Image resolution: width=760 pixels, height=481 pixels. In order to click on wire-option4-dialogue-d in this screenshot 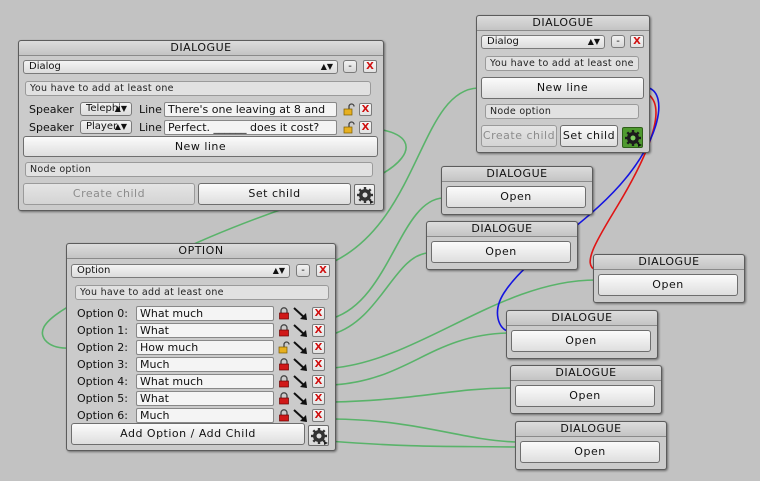, I will do `click(420, 359)`.